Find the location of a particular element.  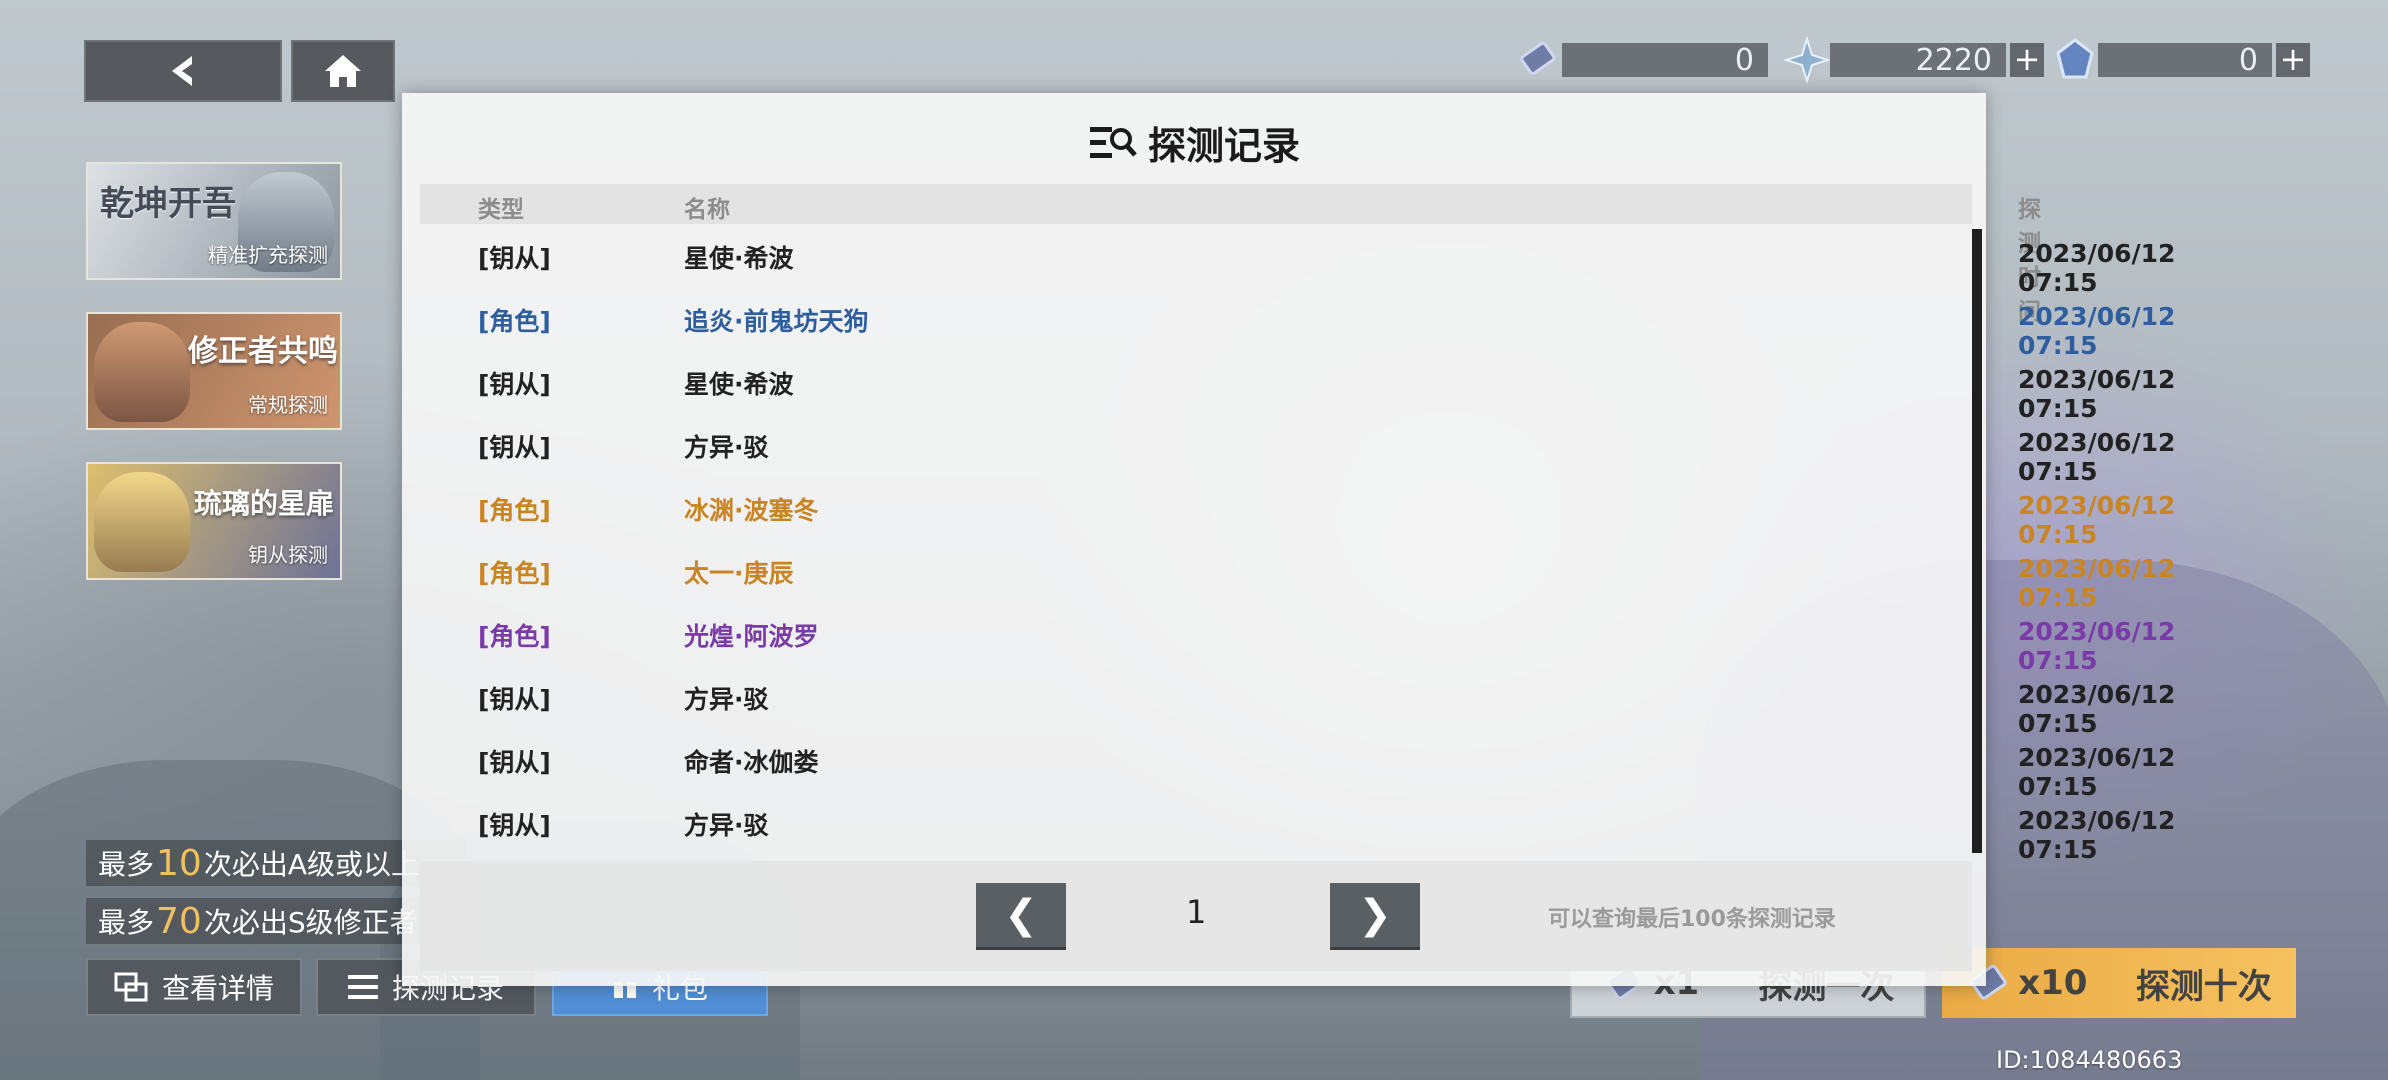

row-name: 追炎·前鬼坊天狗 is located at coordinates (776, 321).